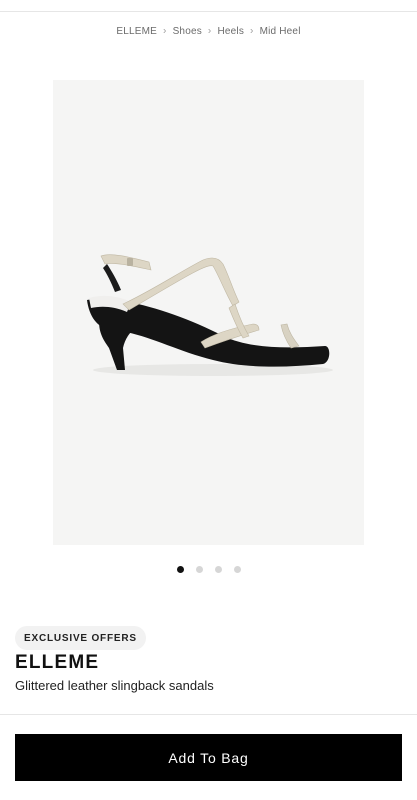 The width and height of the screenshot is (417, 800). I want to click on product-name: Glittered leather slingback sandals, so click(114, 685).